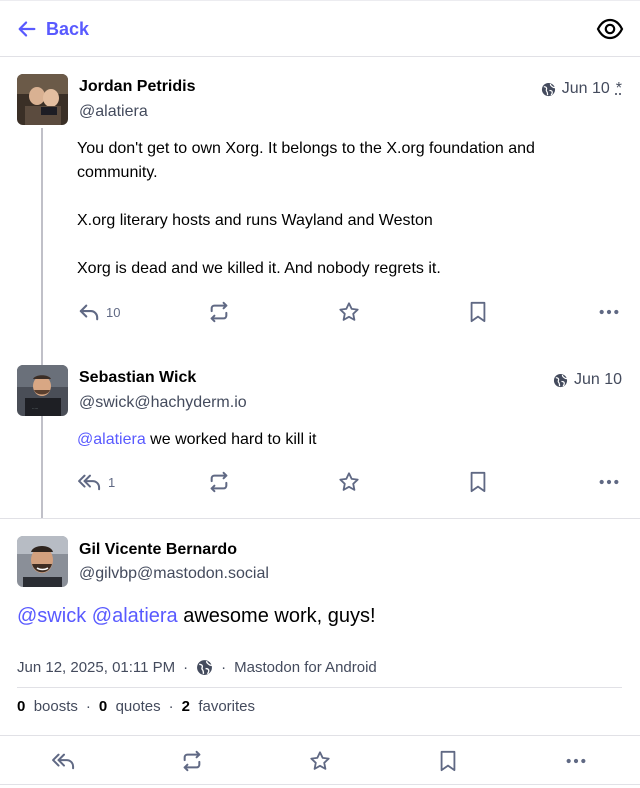 This screenshot has width=640, height=788. I want to click on reply-all-button: 1, so click(96, 482).